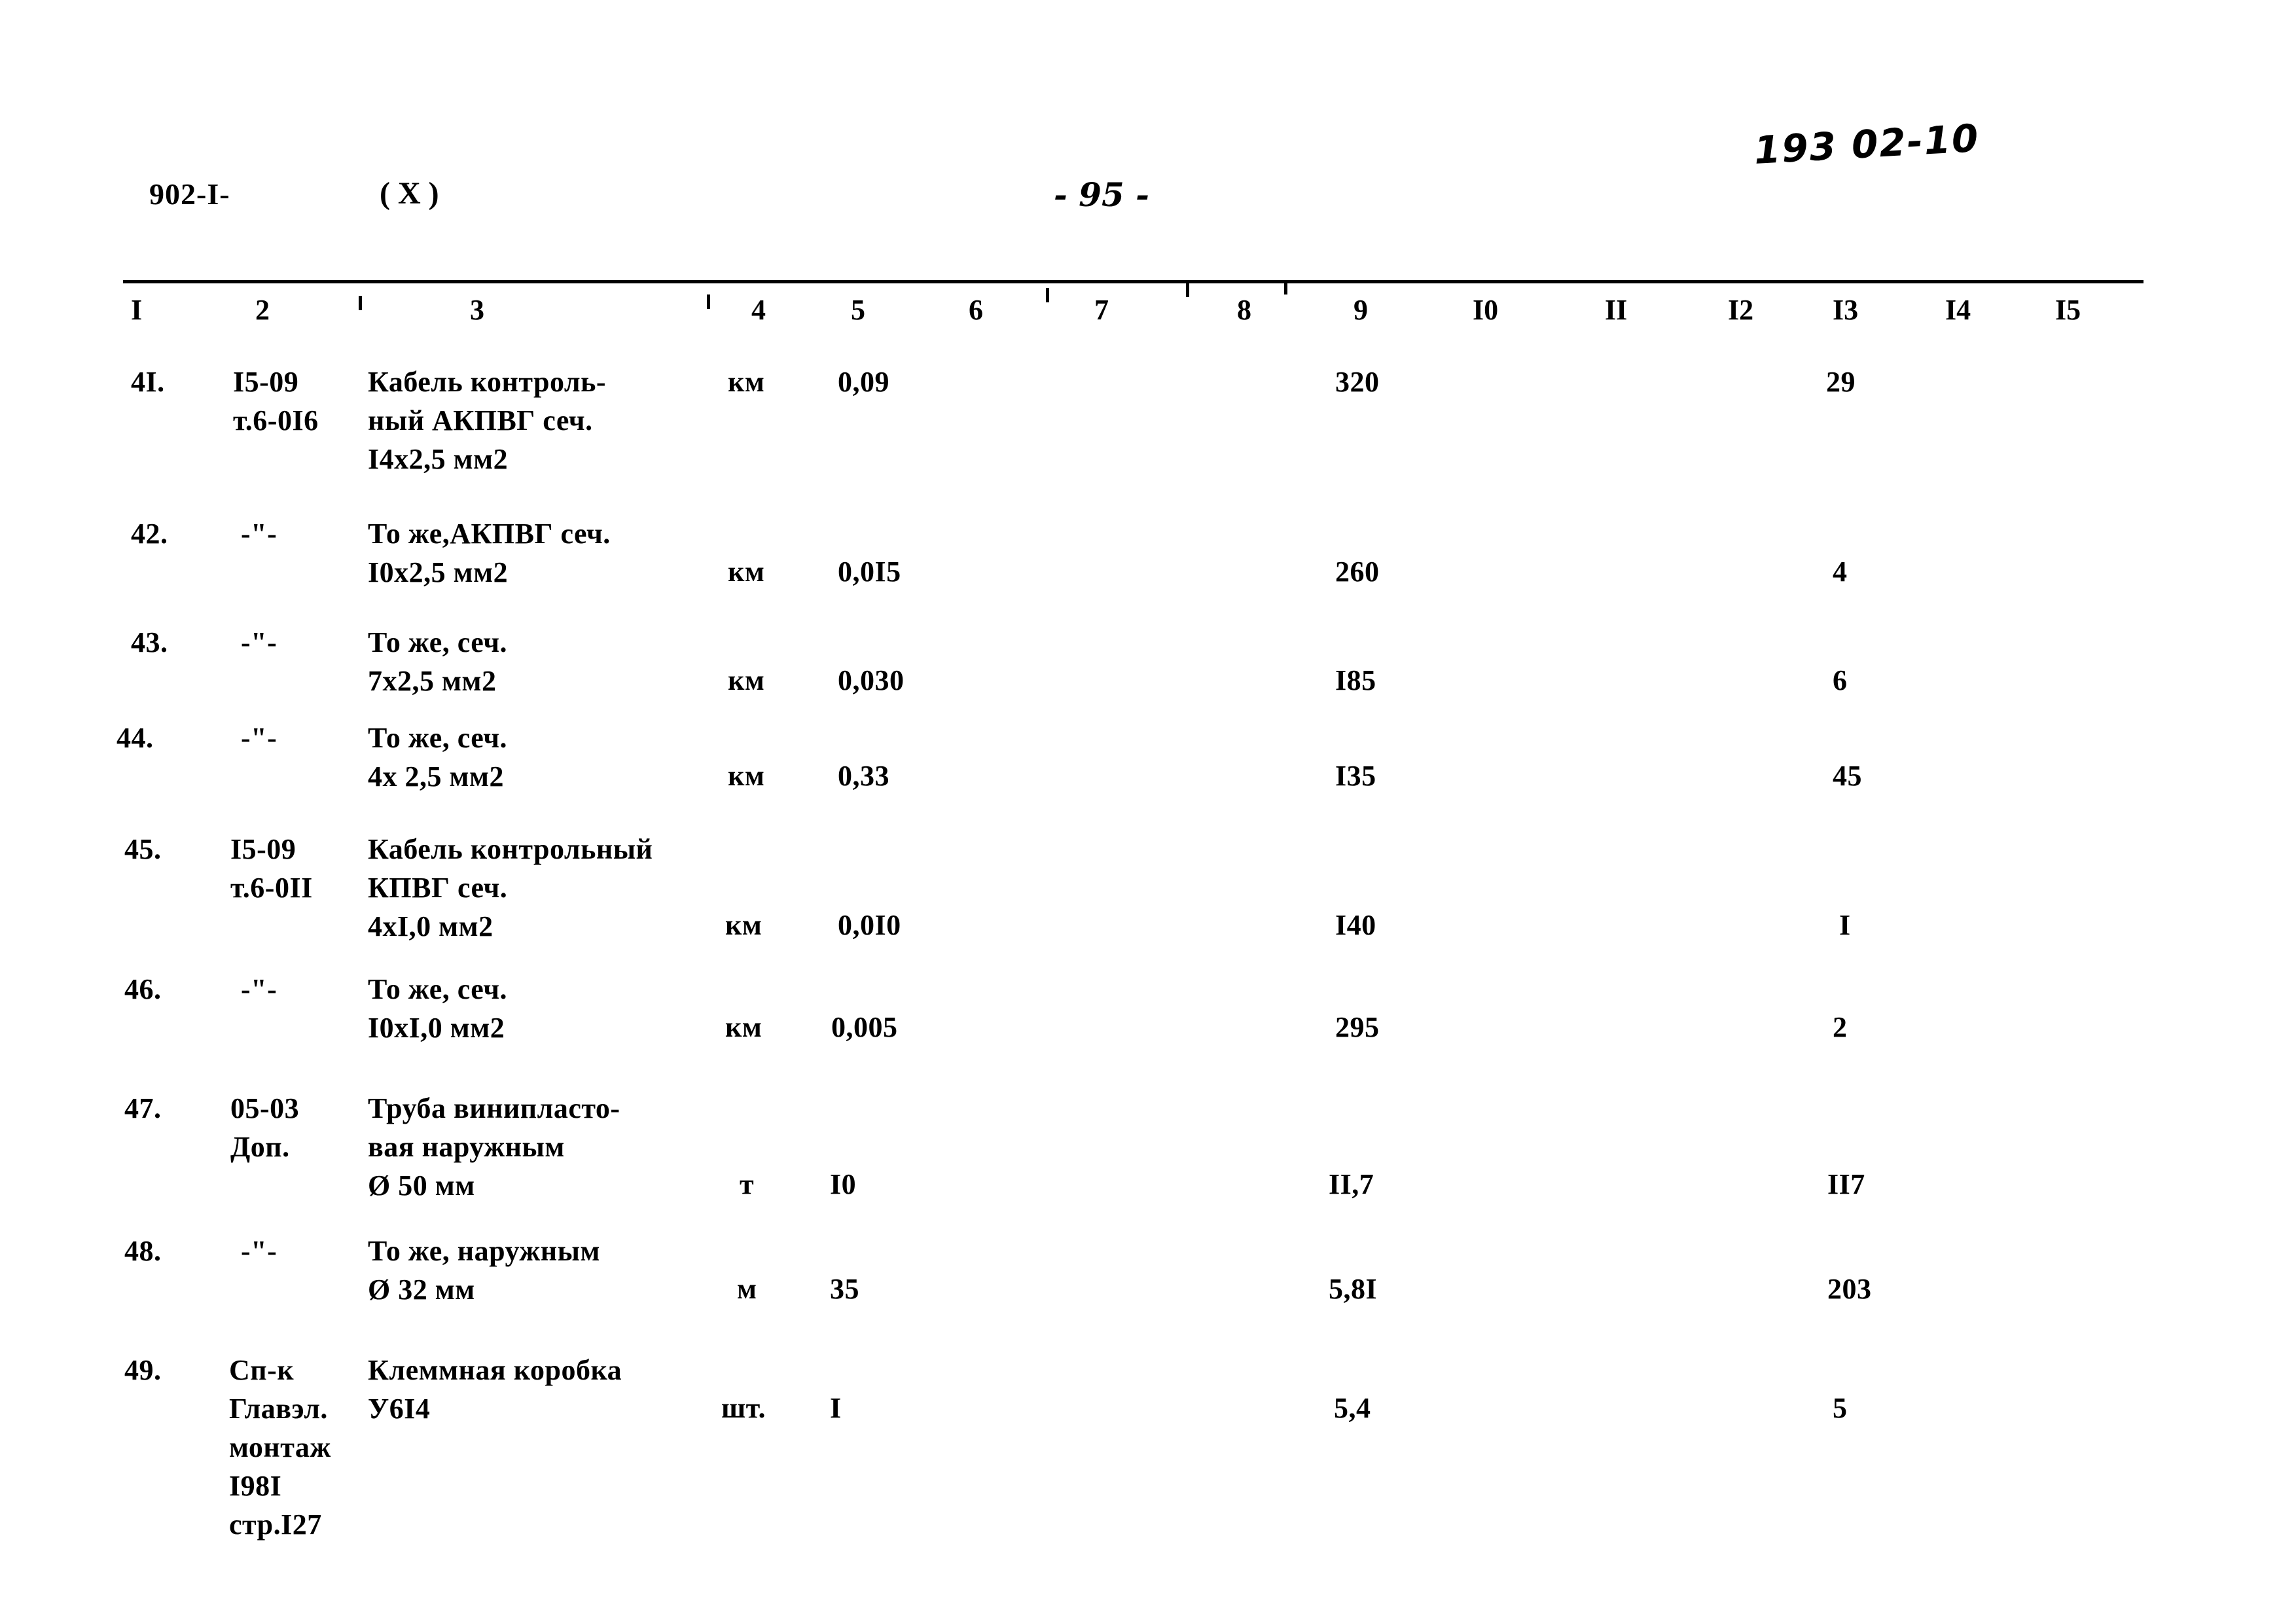 Image resolution: width=2296 pixels, height=1623 pixels. What do you see at coordinates (1741, 310) in the screenshot?
I see `column-header-12: I2` at bounding box center [1741, 310].